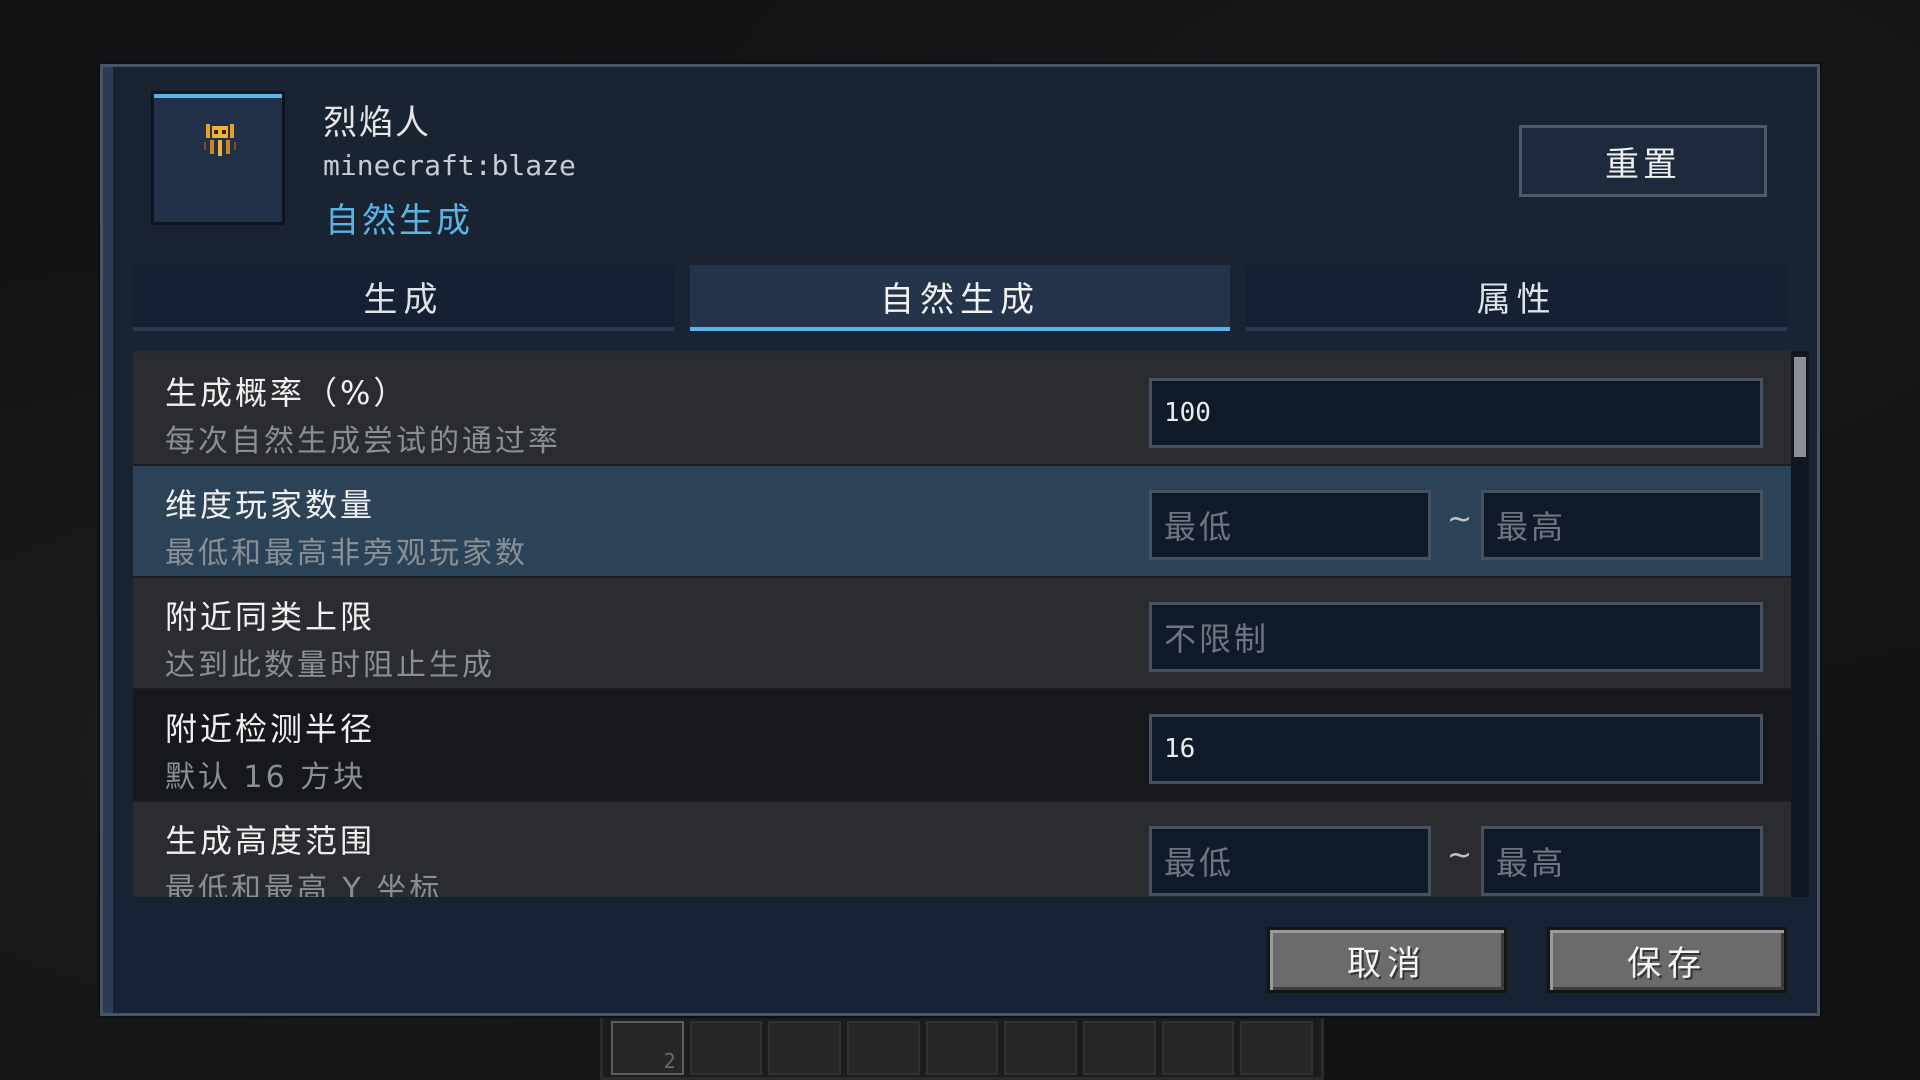 This screenshot has width=1920, height=1080. Describe the element at coordinates (1456, 413) in the screenshot. I see `spawn-chance-input: 100` at that location.